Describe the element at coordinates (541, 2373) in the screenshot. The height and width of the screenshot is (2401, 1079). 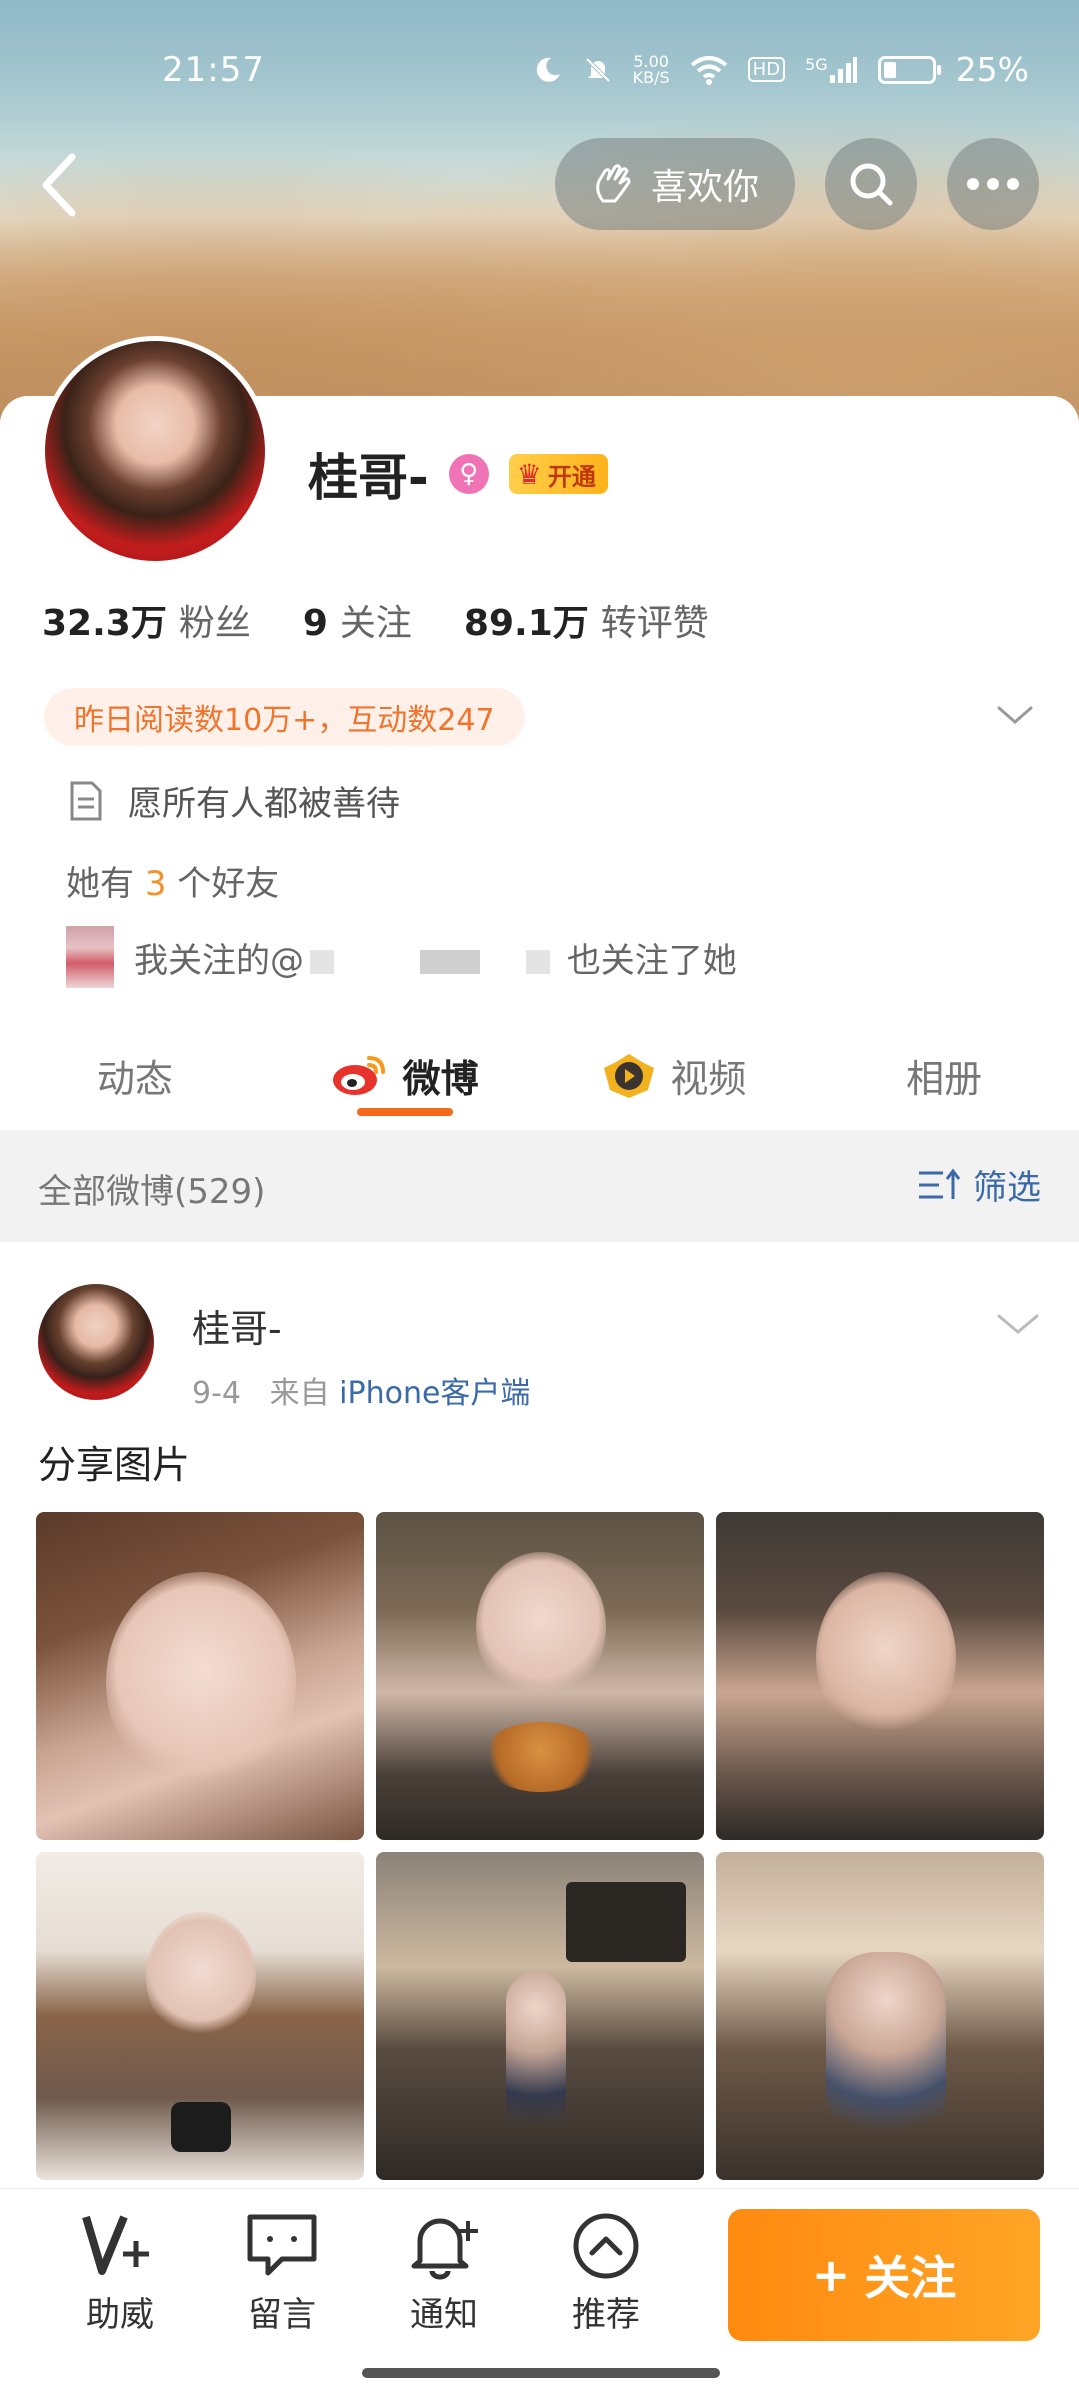
I see `home-indicator` at that location.